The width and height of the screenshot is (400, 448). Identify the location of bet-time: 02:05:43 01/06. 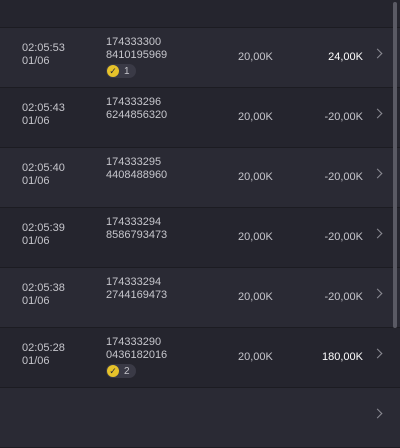
(43, 115).